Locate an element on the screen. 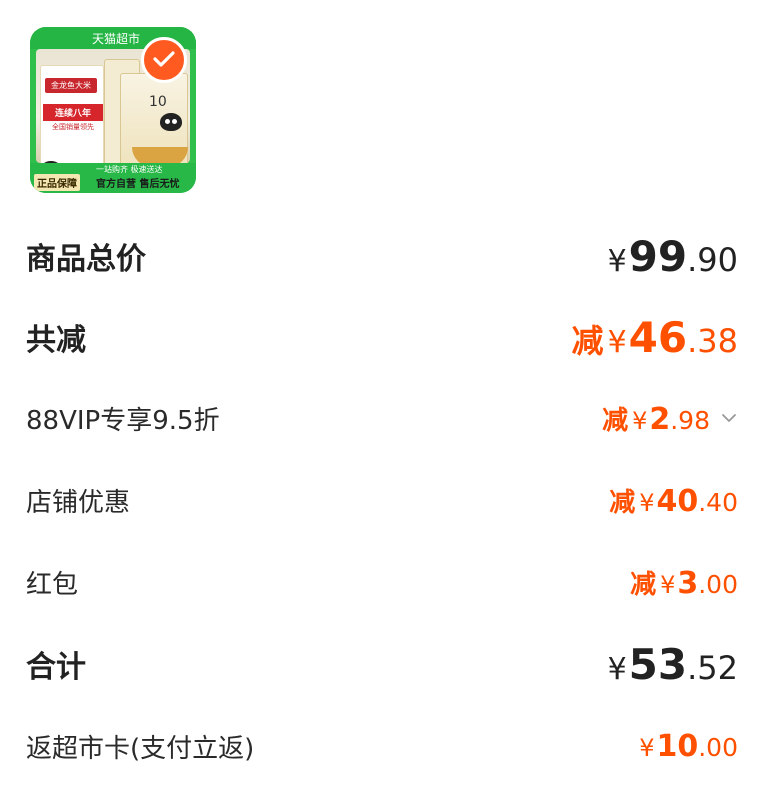 This screenshot has width=765, height=800. bag-slogan-text: 连续八年 is located at coordinates (73, 112).